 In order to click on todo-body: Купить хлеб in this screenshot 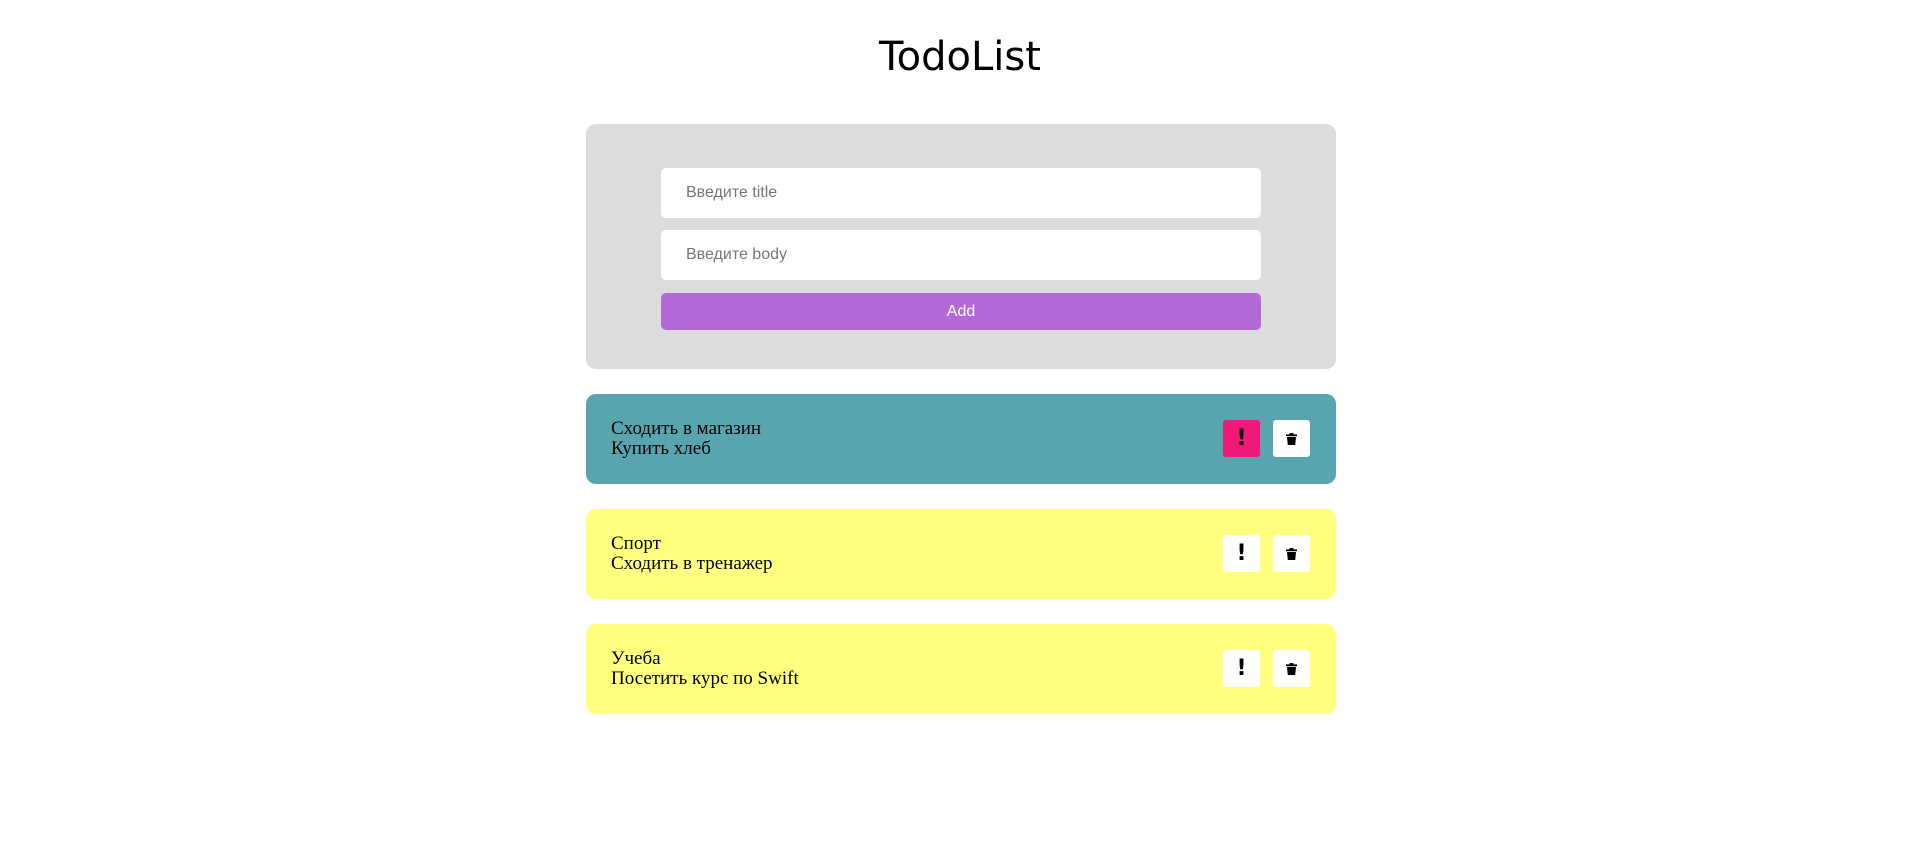, I will do `click(661, 448)`.